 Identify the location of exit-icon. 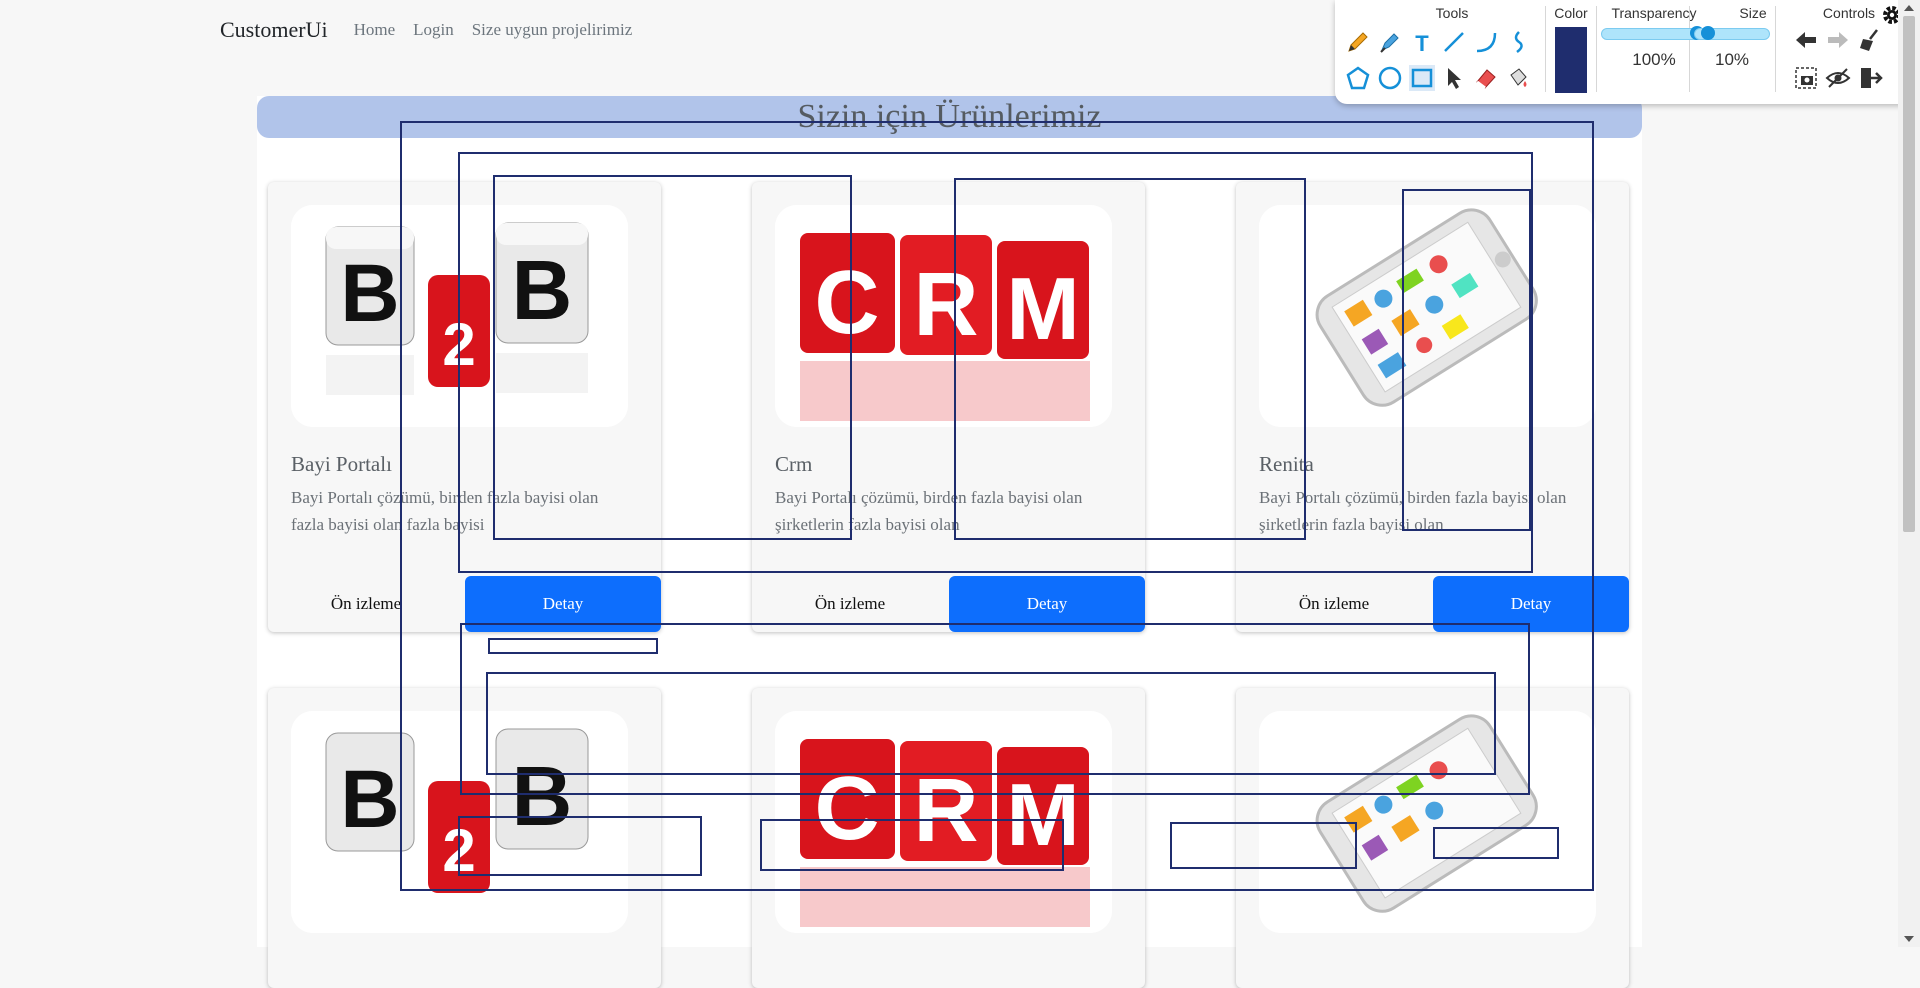
(1870, 78).